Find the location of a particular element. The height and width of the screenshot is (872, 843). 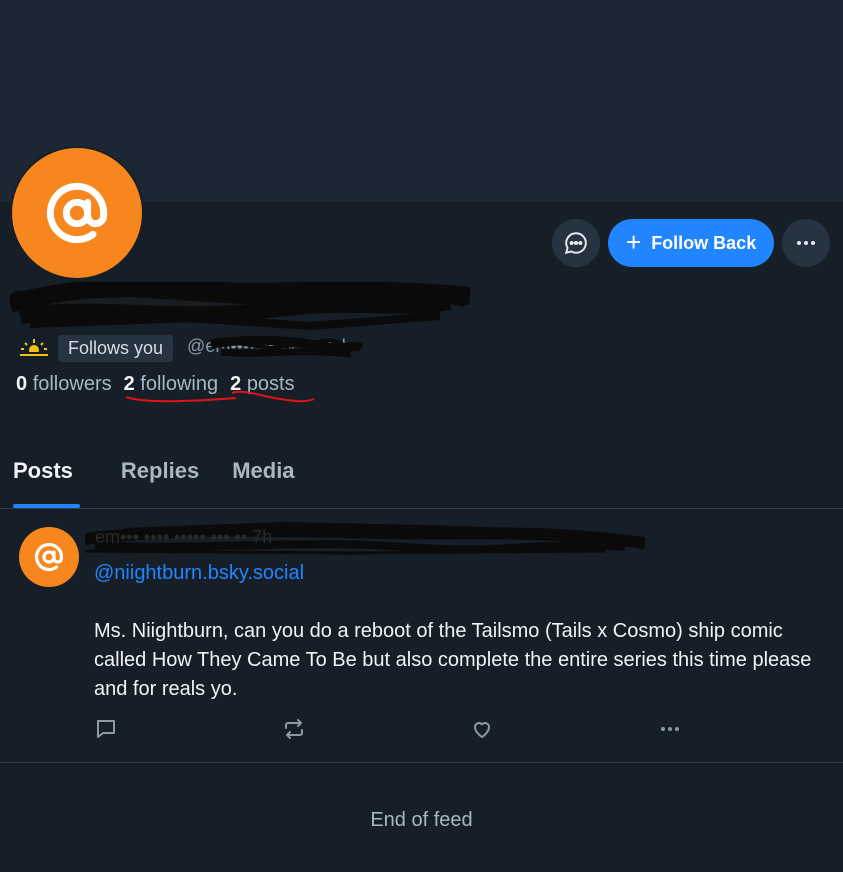

ellipsis-icon is located at coordinates (806, 243).